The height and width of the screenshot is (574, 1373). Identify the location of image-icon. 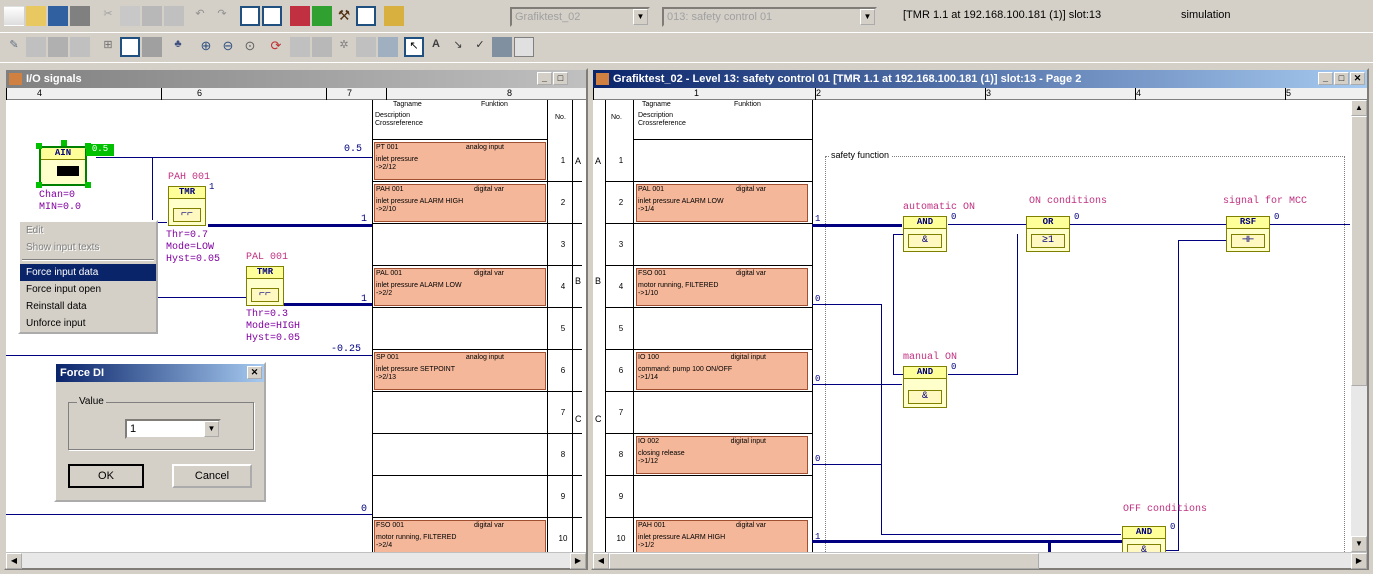
(502, 47).